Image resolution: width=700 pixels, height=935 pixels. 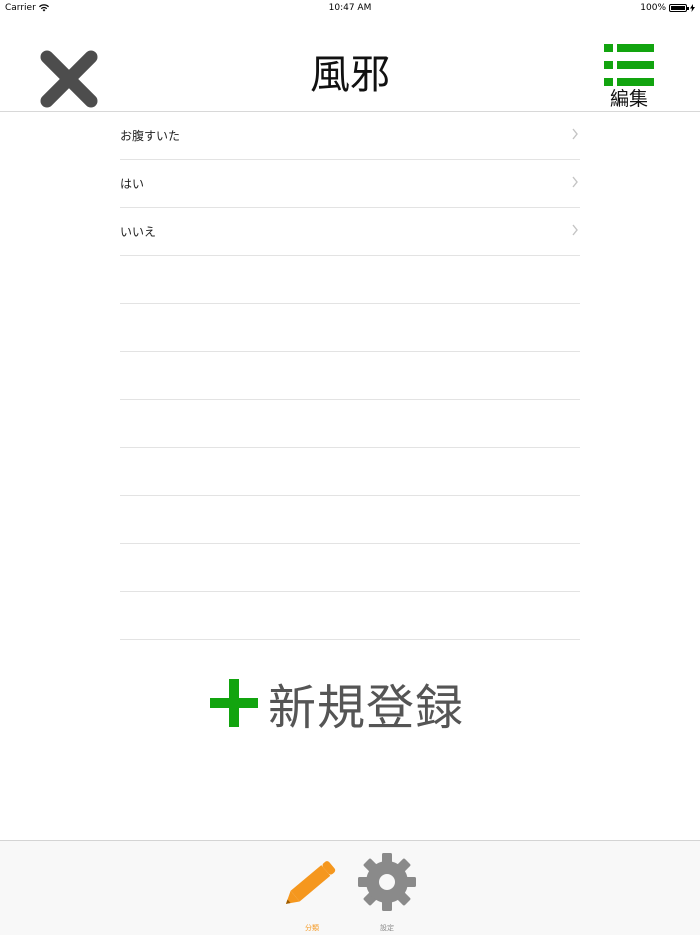 I want to click on add-new-button: 新規登録, so click(x=336, y=704).